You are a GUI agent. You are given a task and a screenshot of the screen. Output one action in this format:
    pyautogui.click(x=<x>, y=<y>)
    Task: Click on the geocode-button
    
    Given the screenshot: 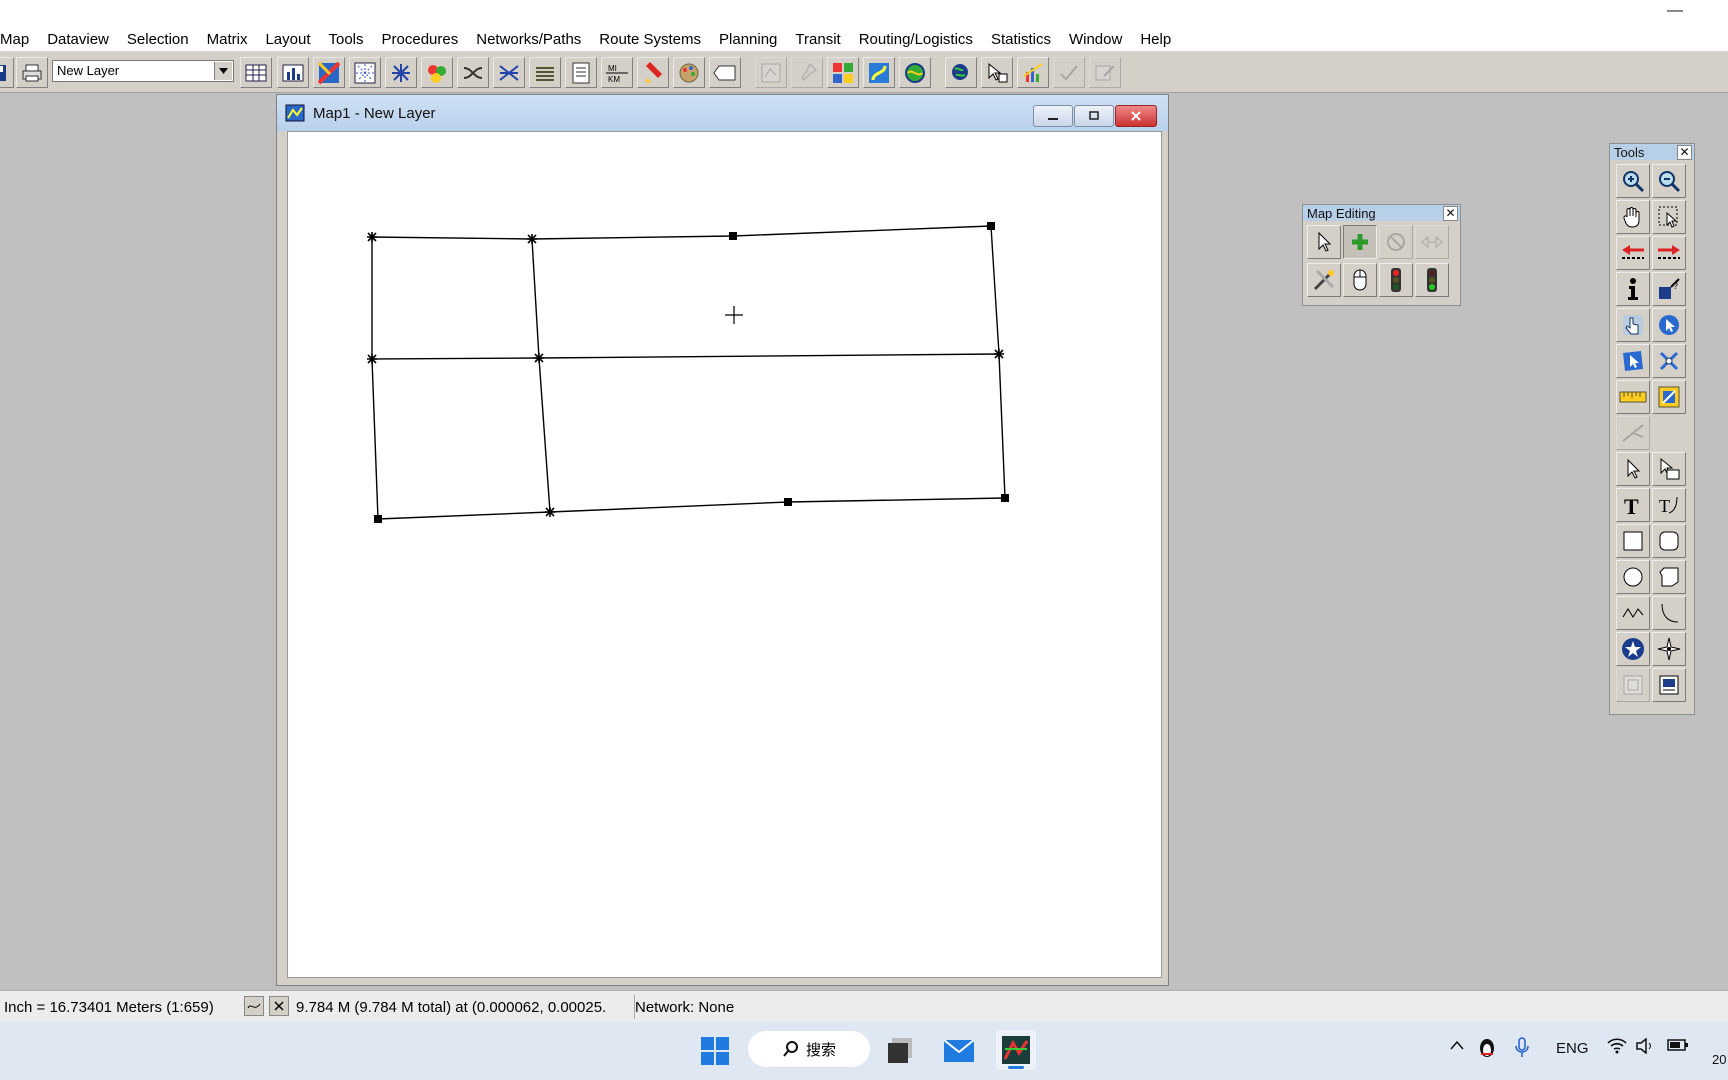 What is the action you would take?
    pyautogui.click(x=961, y=72)
    